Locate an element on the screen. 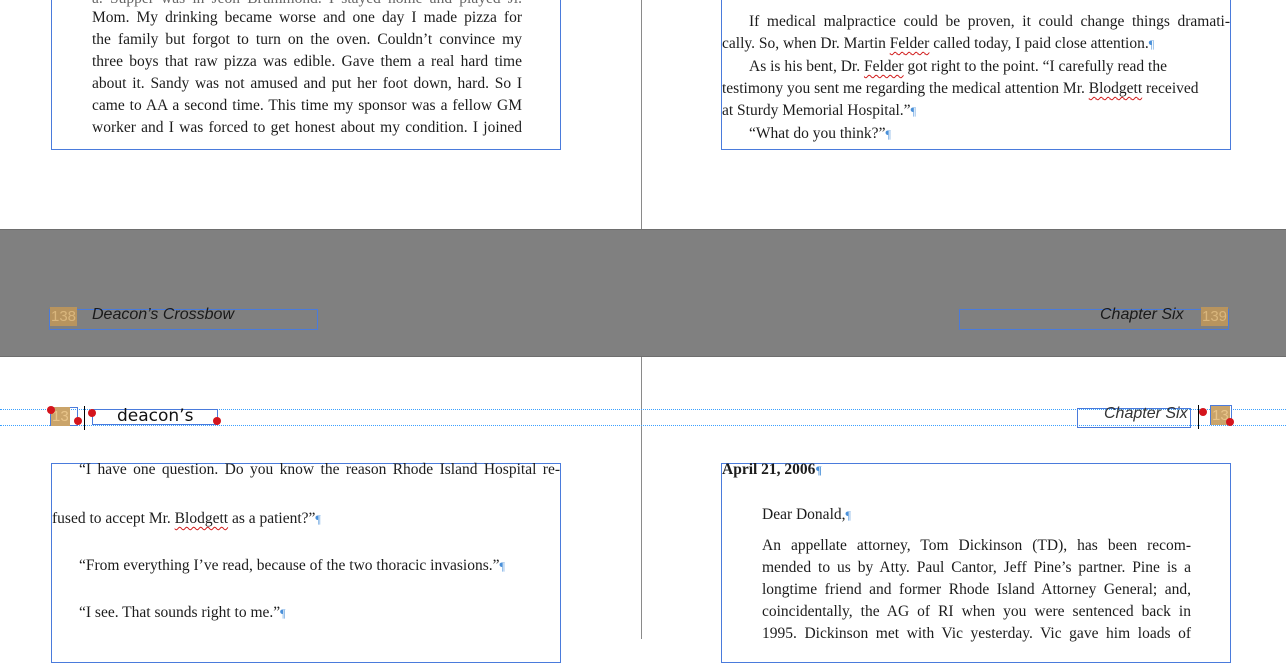 This screenshot has height=663, width=1286. right-page-number-anchor-icon is located at coordinates (1203, 412).